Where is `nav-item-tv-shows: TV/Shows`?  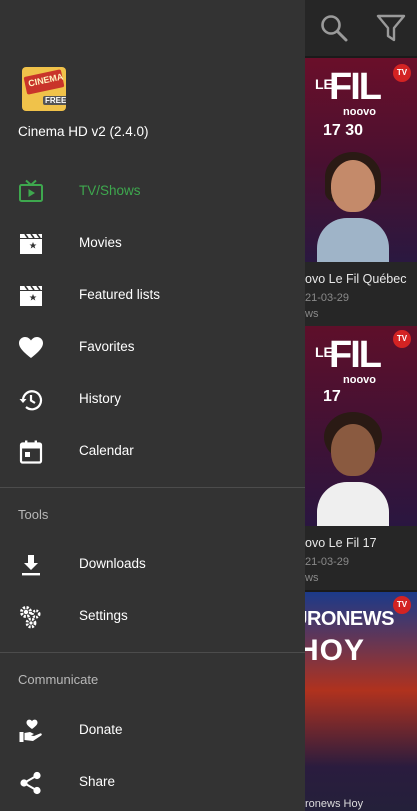
nav-item-tv-shows: TV/Shows is located at coordinates (152, 192).